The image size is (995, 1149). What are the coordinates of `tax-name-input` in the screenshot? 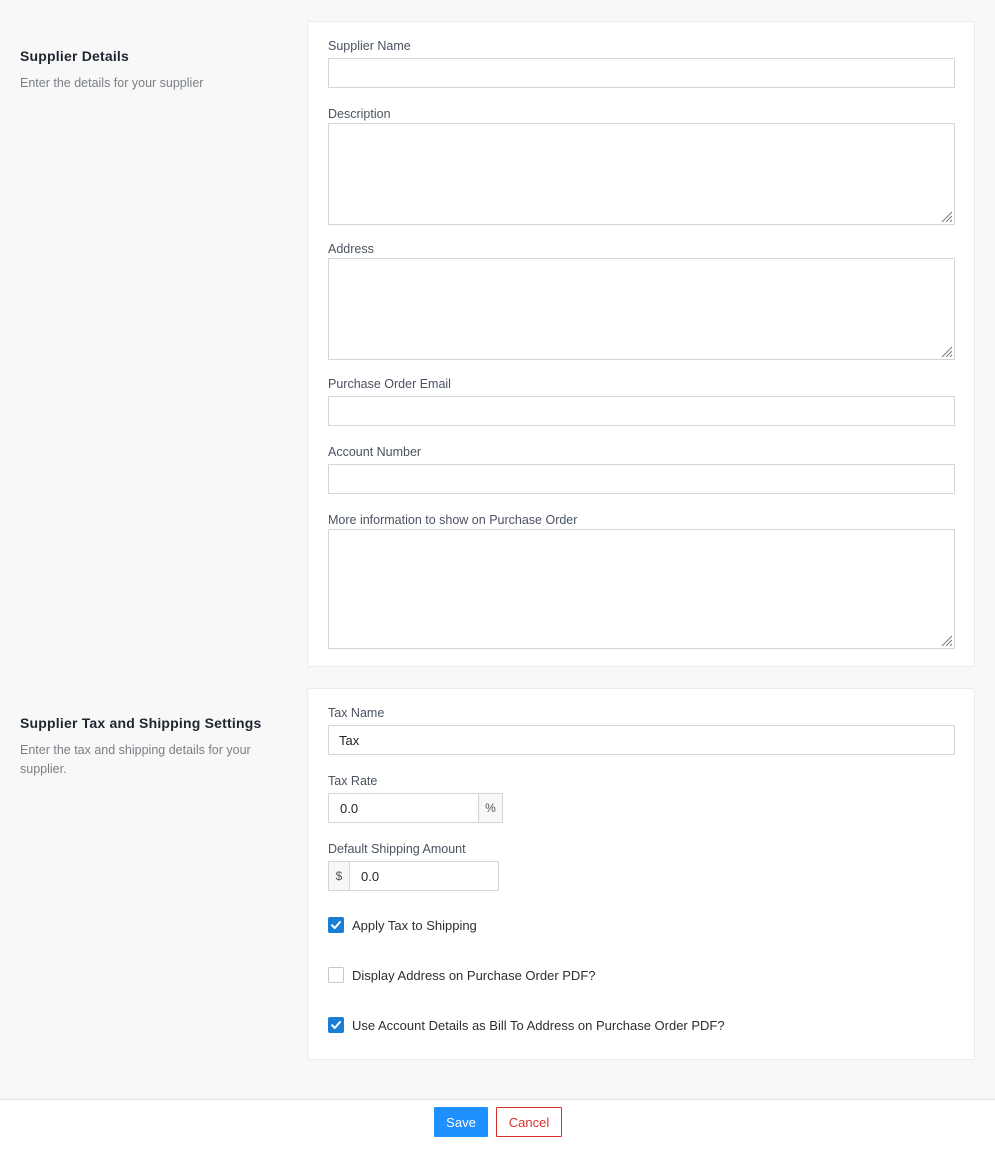 It's located at (641, 740).